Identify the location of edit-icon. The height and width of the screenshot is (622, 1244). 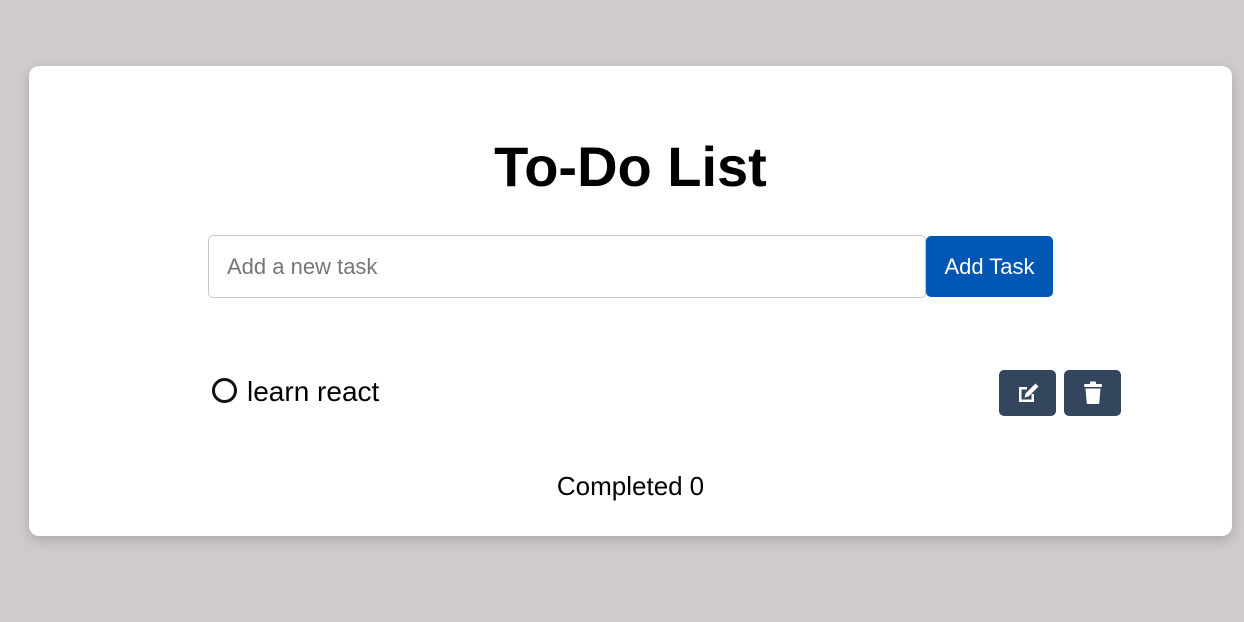
(1028, 392).